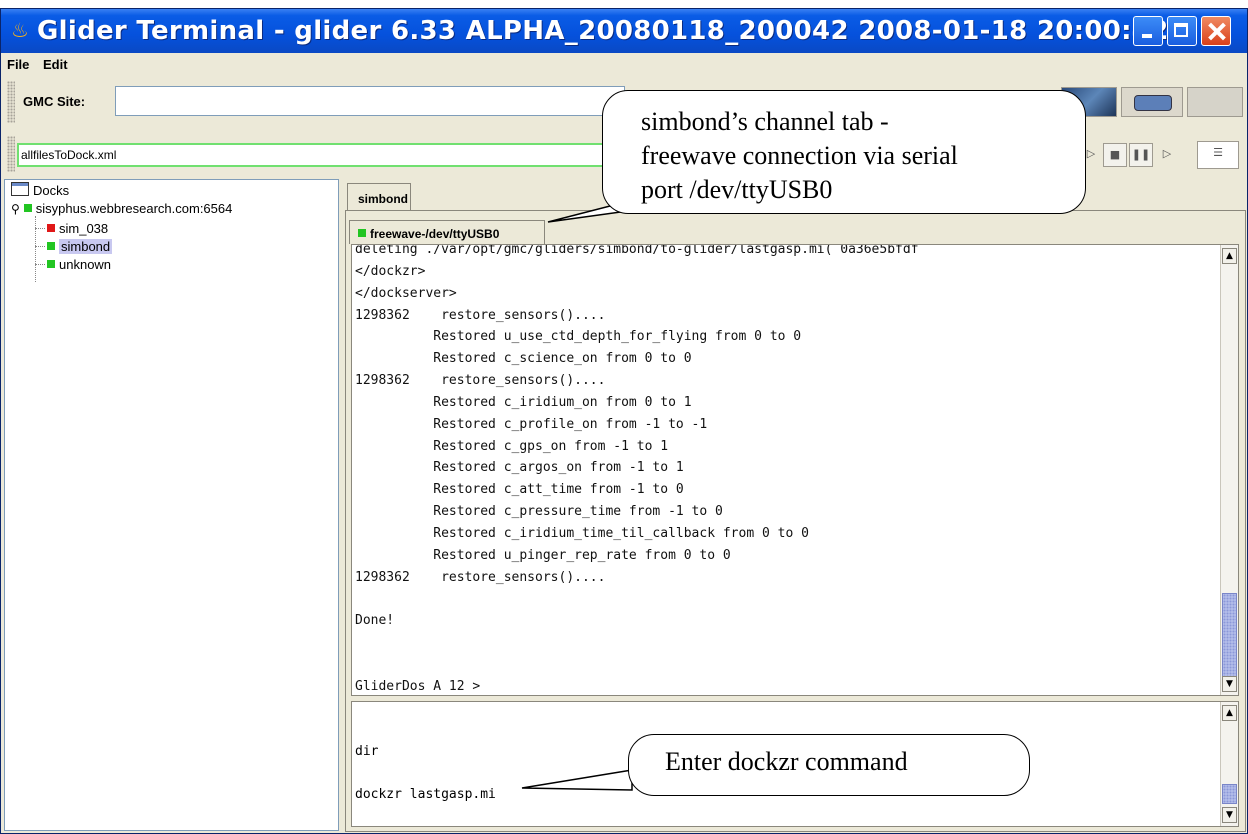  Describe the element at coordinates (543, 555) in the screenshot. I see `console-line: Restored u_pinger_rep_rate from 0 to 0` at that location.